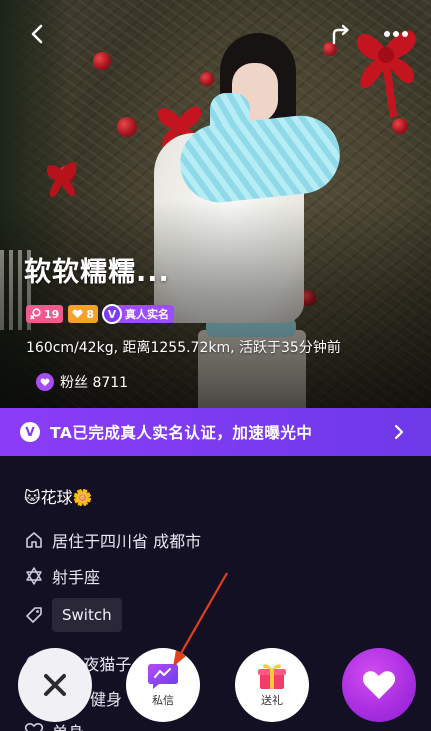 This screenshot has width=431, height=731. I want to click on gift-icon, so click(272, 676).